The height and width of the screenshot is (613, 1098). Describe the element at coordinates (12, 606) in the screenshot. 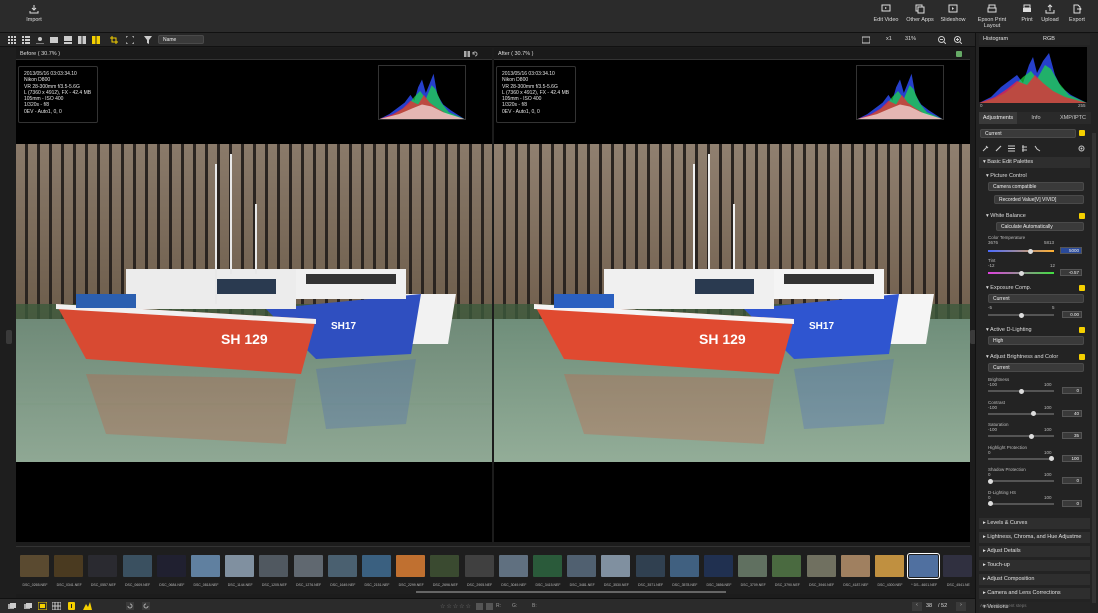

I see `images-icon` at that location.